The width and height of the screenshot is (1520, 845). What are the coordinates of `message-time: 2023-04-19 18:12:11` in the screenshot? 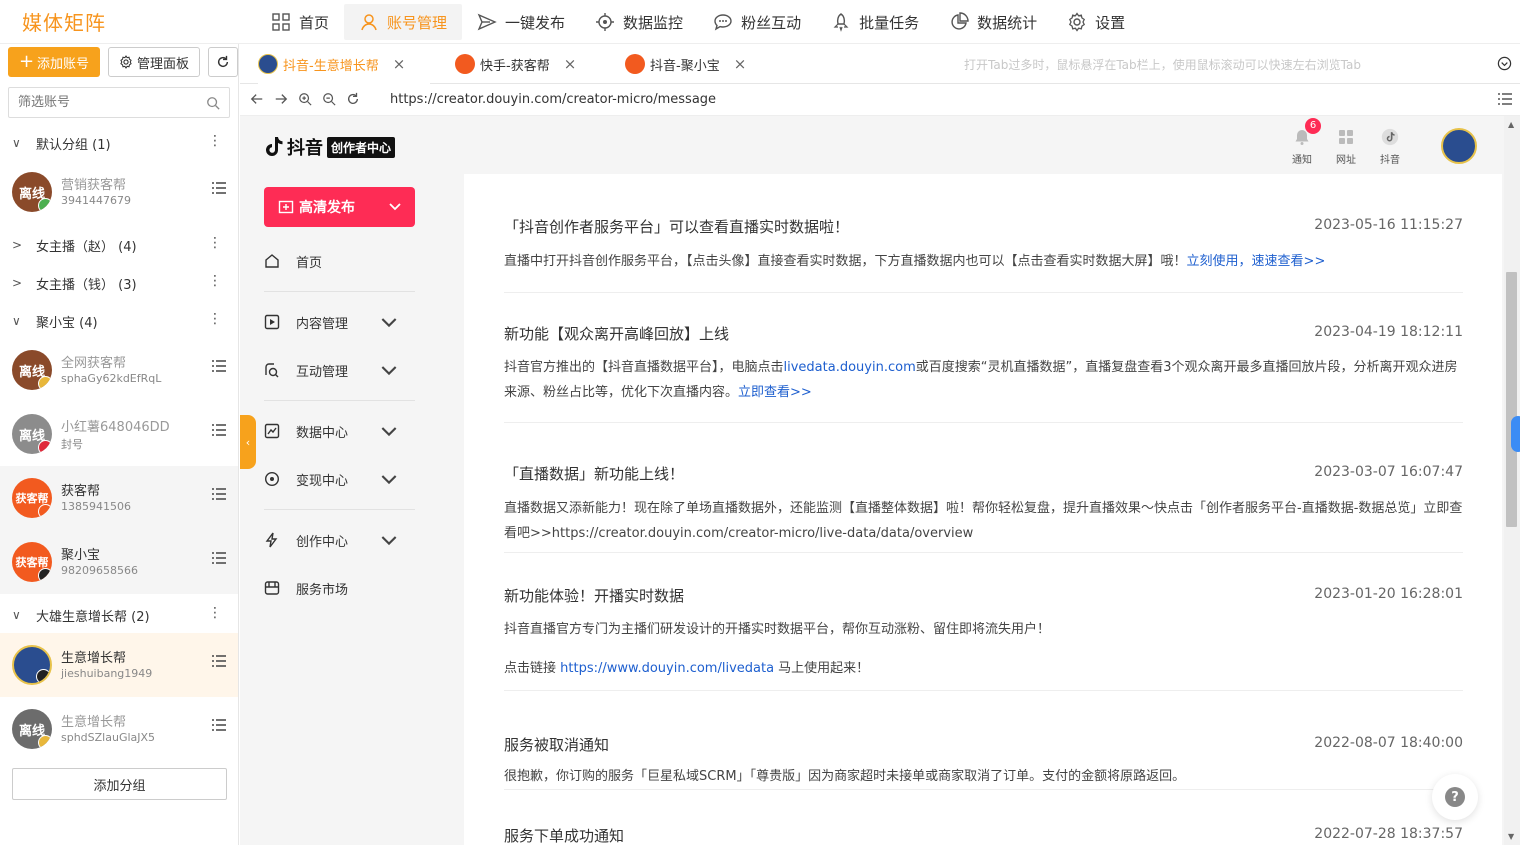 It's located at (1388, 332).